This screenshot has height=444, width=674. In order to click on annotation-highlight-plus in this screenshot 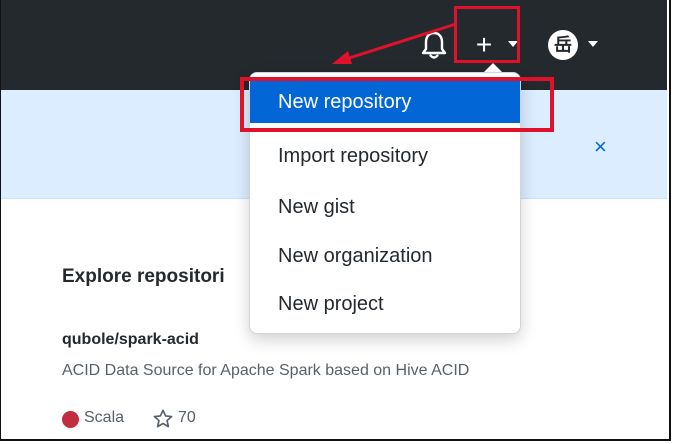, I will do `click(487, 34)`.